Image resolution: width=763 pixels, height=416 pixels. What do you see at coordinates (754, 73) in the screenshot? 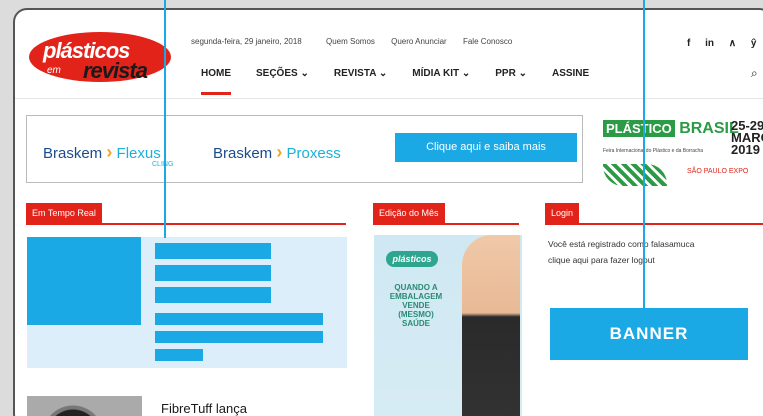
I see `search-icon: ⌕` at bounding box center [754, 73].